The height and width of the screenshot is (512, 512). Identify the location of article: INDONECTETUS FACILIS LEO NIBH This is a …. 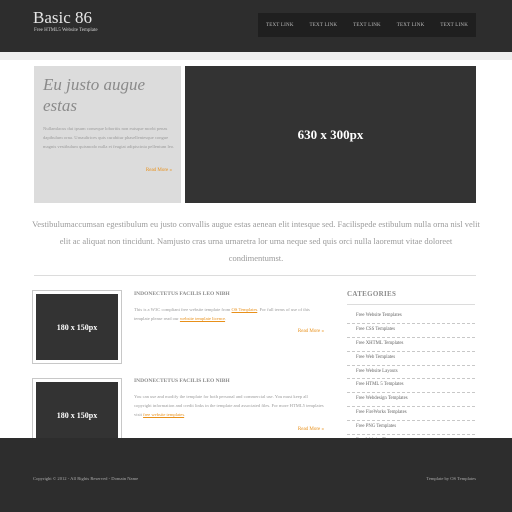
(230, 312).